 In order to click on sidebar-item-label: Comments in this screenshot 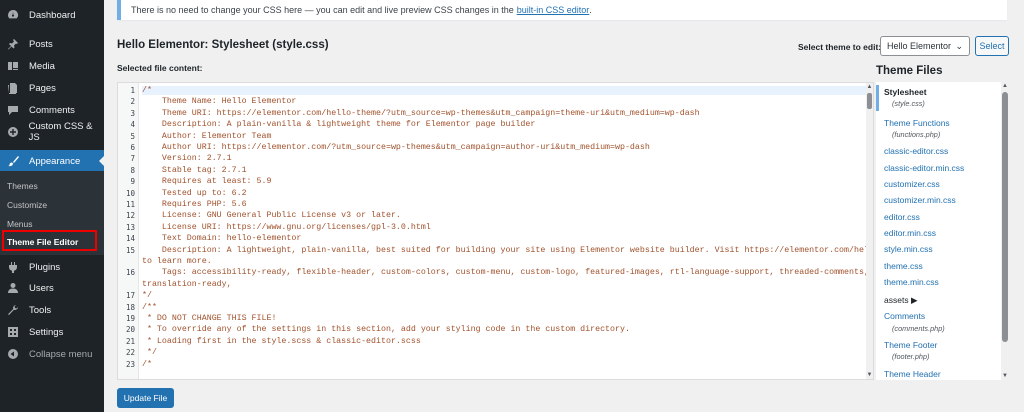, I will do `click(52, 110)`.